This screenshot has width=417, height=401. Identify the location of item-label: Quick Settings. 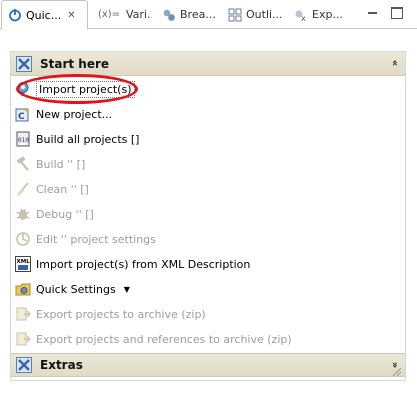
(76, 289).